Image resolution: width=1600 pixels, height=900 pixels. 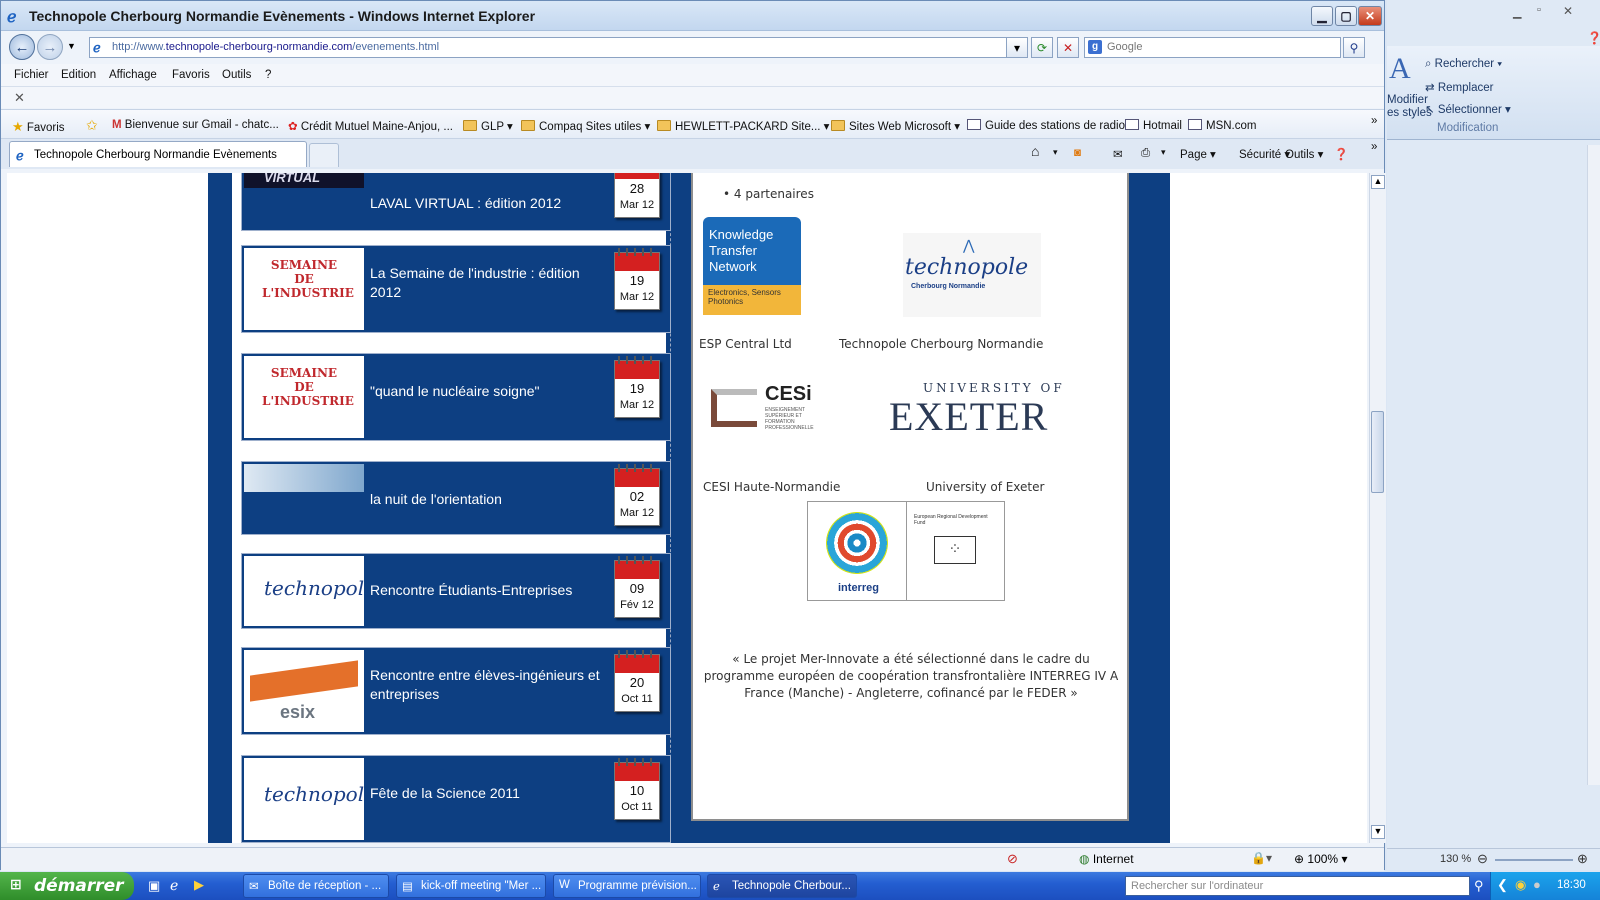 I want to click on close-icon: ✕, so click(x=19, y=98).